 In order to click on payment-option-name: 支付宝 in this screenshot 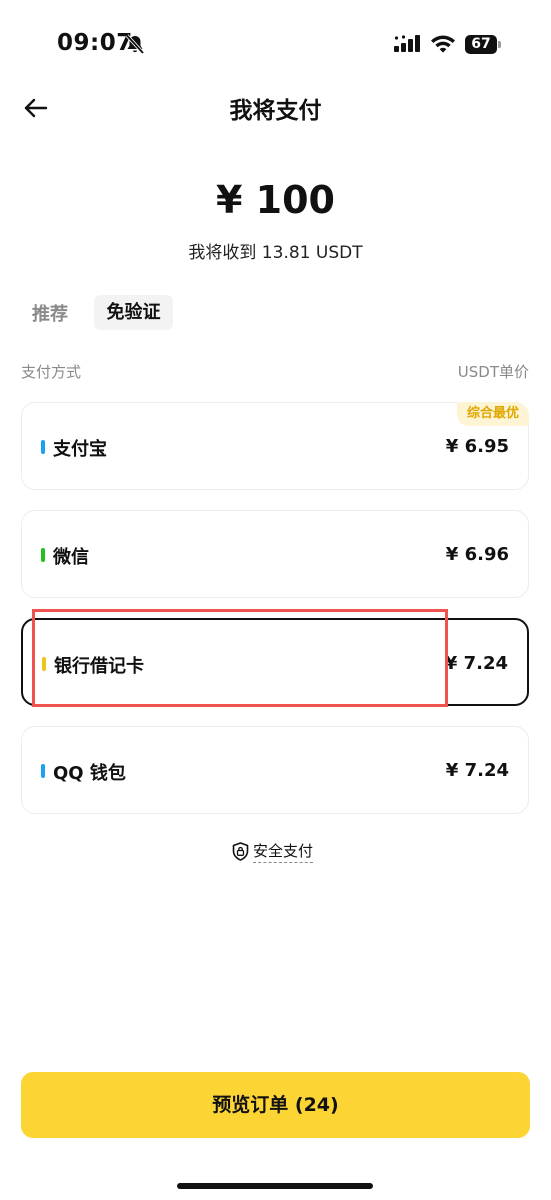, I will do `click(80, 449)`.